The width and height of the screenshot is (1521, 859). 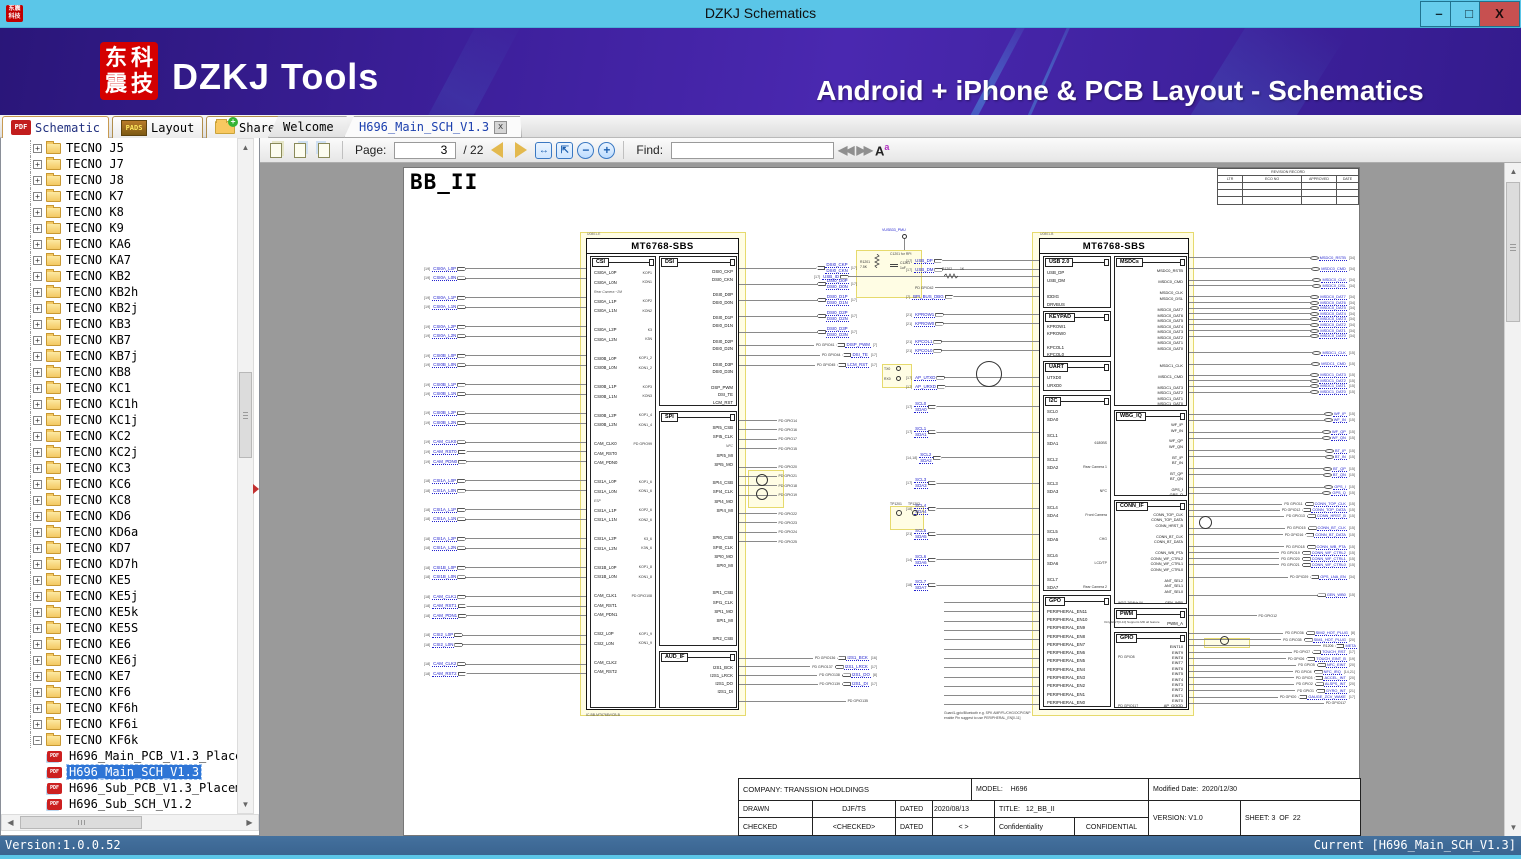 I want to click on match-case-icon: Aa, so click(x=882, y=150).